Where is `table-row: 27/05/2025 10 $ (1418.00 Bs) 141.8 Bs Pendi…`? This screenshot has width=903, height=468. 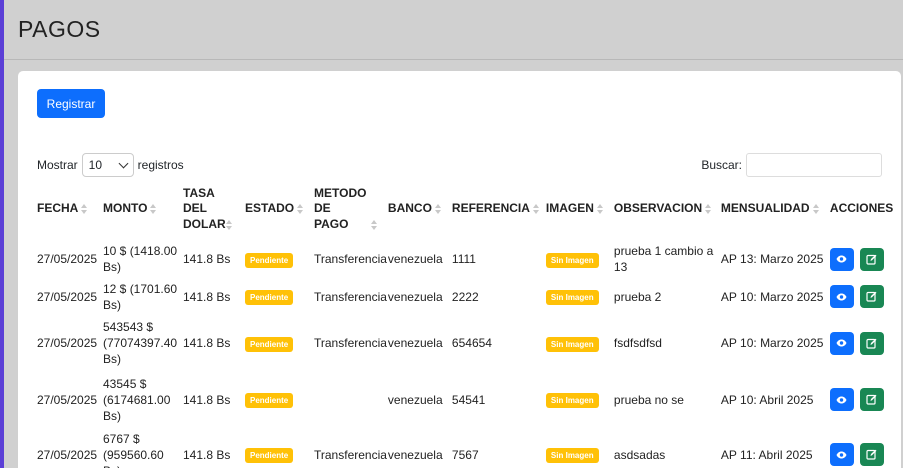
table-row: 27/05/2025 10 $ (1418.00 Bs) 141.8 Bs Pendi… is located at coordinates (464, 259).